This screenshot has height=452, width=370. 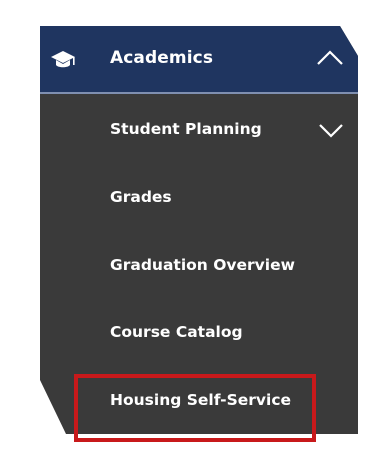 I want to click on menu-header-academics: Academics, so click(x=199, y=60).